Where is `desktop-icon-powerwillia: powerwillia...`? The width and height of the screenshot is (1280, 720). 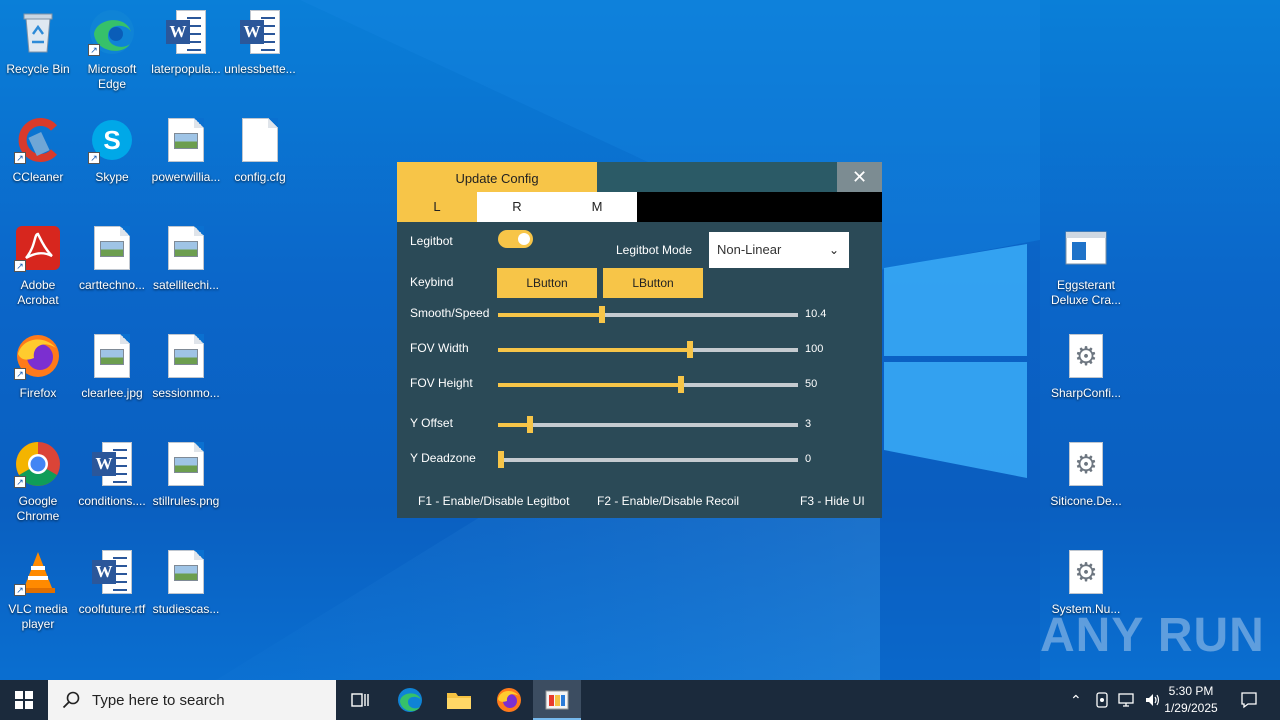 desktop-icon-powerwillia: powerwillia... is located at coordinates (186, 150).